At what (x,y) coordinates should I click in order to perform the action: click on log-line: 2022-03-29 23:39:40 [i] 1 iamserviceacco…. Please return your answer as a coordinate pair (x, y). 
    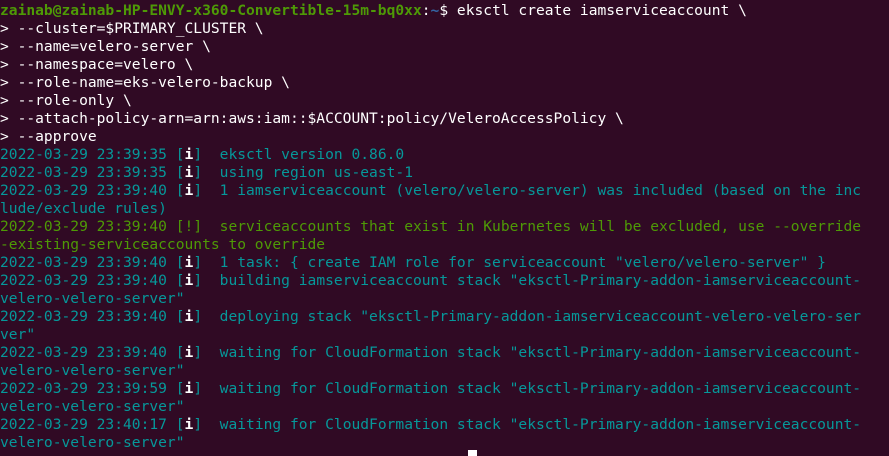
    Looking at the image, I should click on (444, 191).